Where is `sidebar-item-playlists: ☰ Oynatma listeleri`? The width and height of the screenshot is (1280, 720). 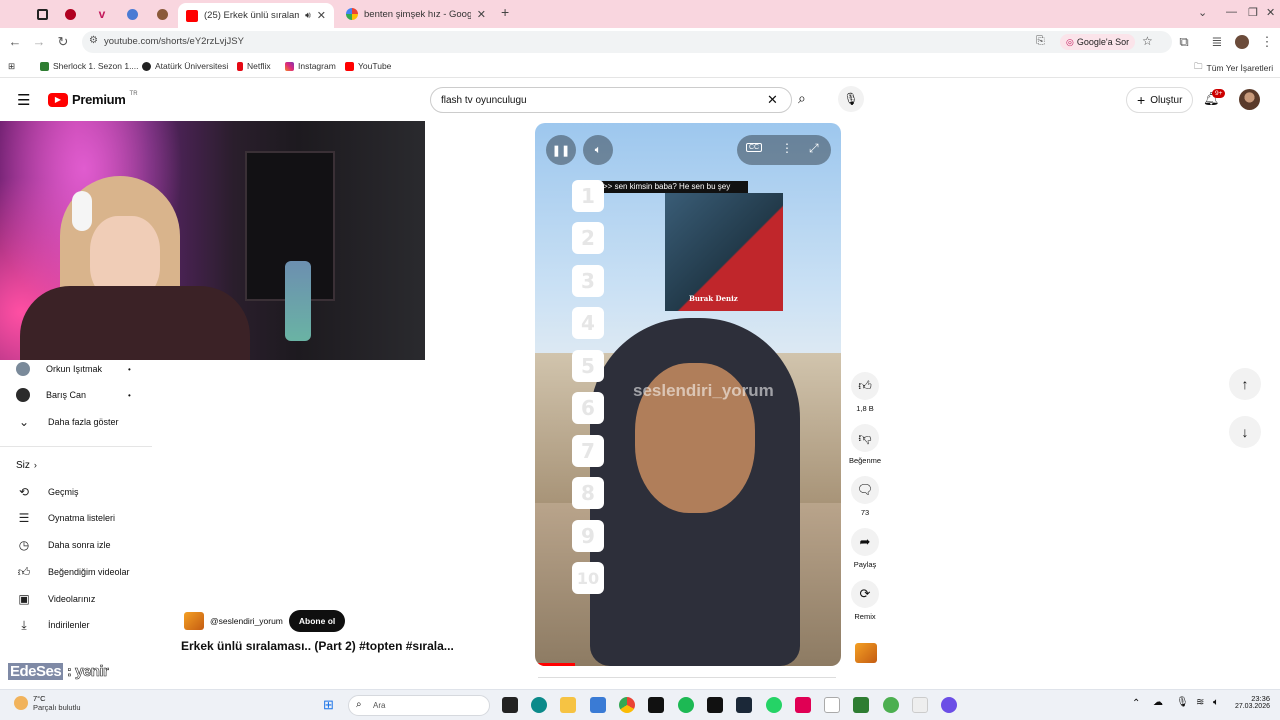
sidebar-item-playlists: ☰ Oynatma listeleri is located at coordinates (65, 518).